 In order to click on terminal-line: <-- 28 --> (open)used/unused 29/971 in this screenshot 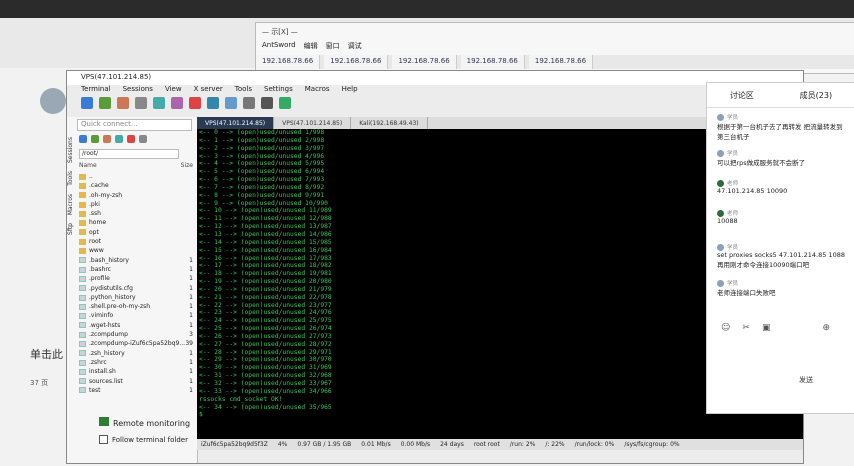, I will do `click(265, 352)`.